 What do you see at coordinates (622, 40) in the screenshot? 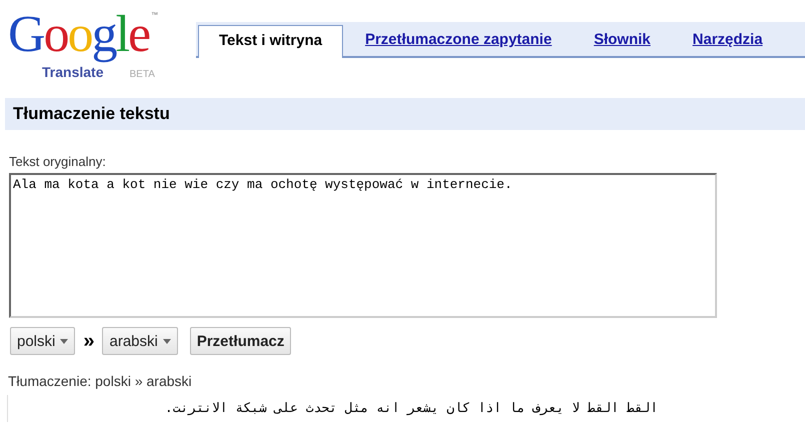
I see `tab: Słownik` at bounding box center [622, 40].